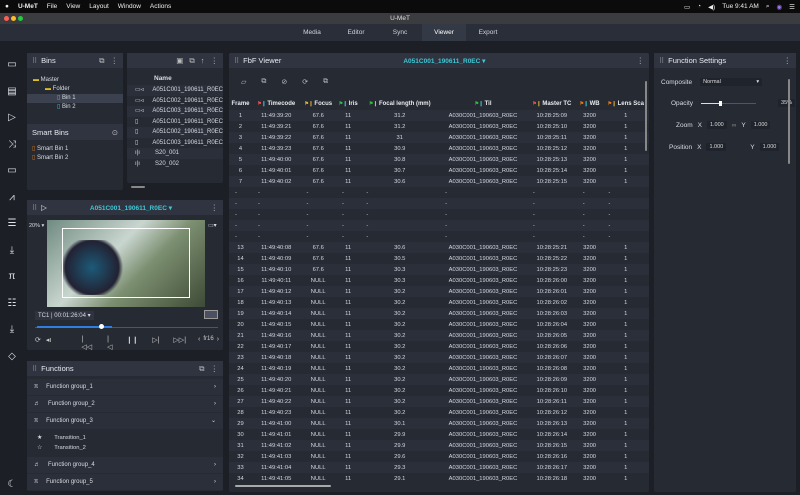 The height and width of the screenshot is (495, 800). What do you see at coordinates (716, 125) in the screenshot?
I see `zoom-x-input: 1.000` at bounding box center [716, 125].